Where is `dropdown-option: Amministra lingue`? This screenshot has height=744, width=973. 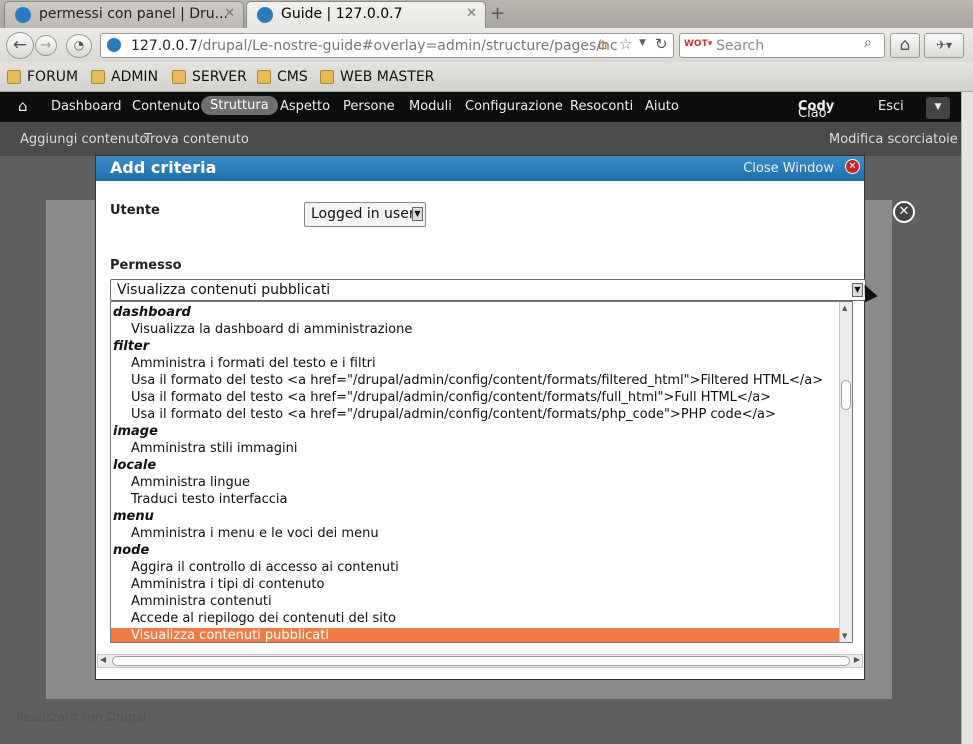 dropdown-option: Amministra lingue is located at coordinates (481, 483).